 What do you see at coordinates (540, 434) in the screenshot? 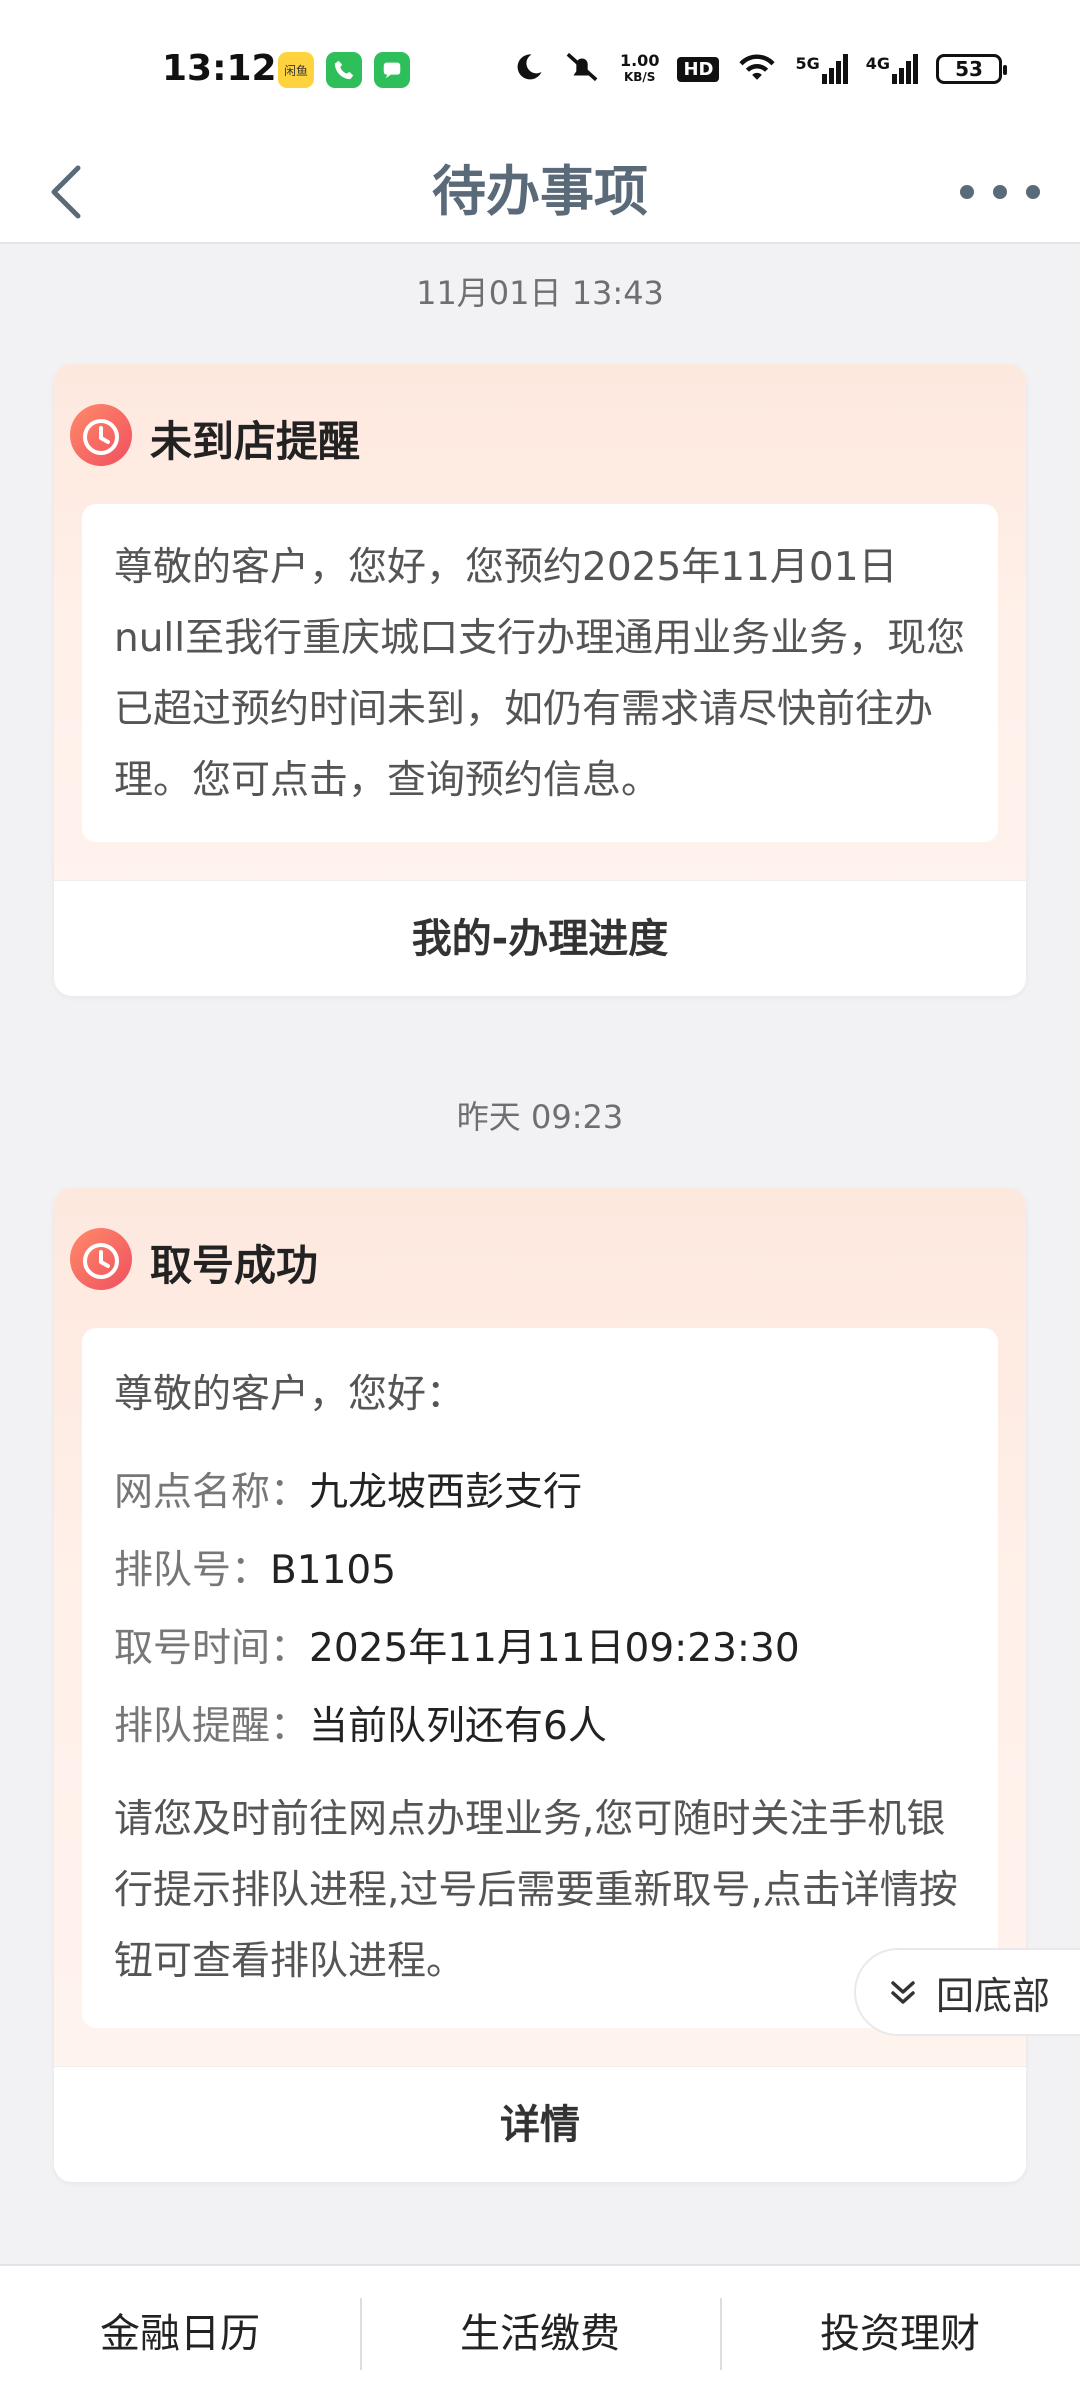
I see `card-header: 未到店提醒` at bounding box center [540, 434].